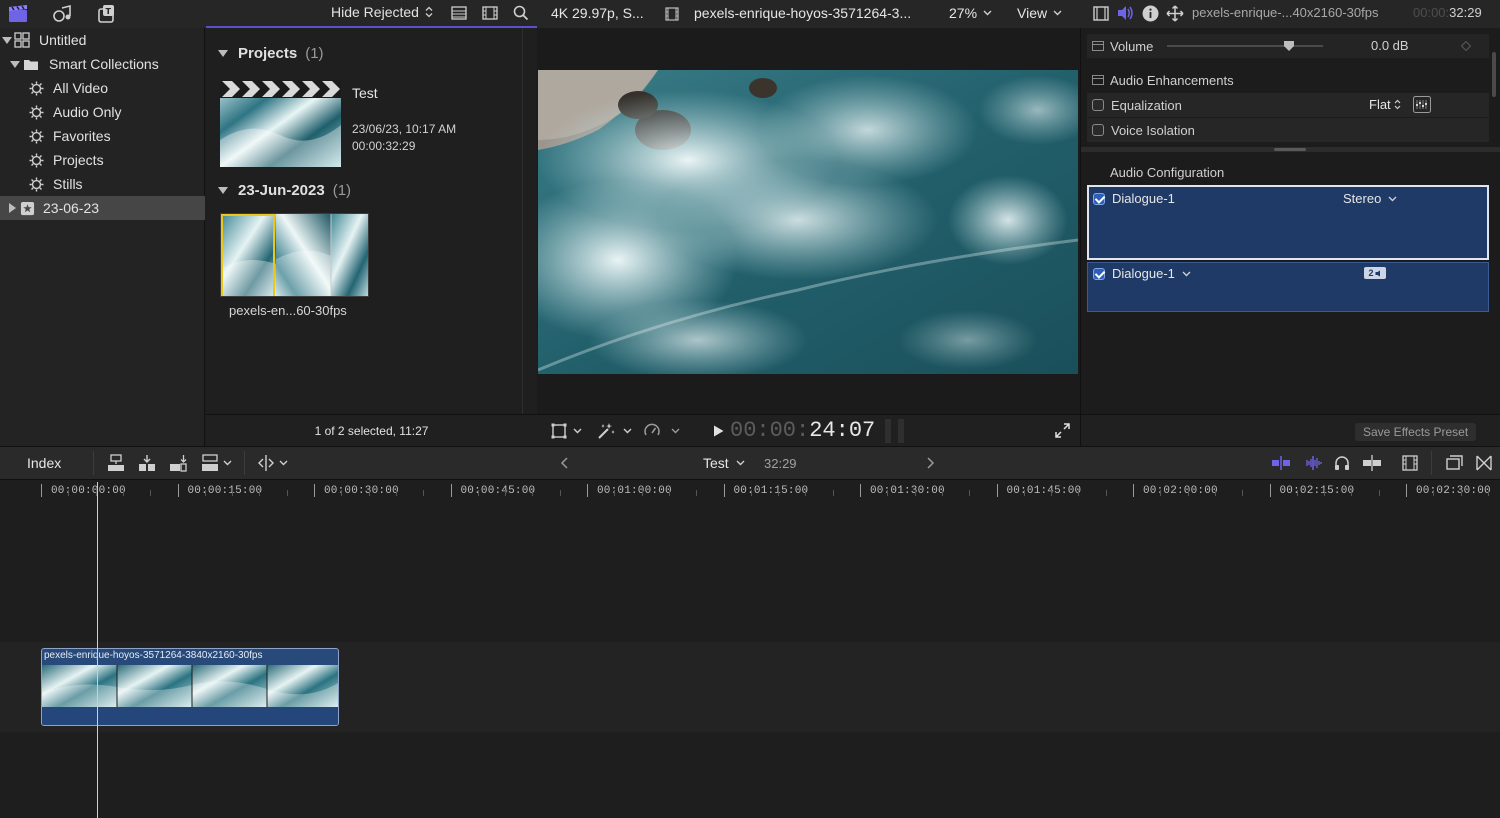 The image size is (1500, 818). Describe the element at coordinates (931, 463) in the screenshot. I see `history-forward-icon` at that location.